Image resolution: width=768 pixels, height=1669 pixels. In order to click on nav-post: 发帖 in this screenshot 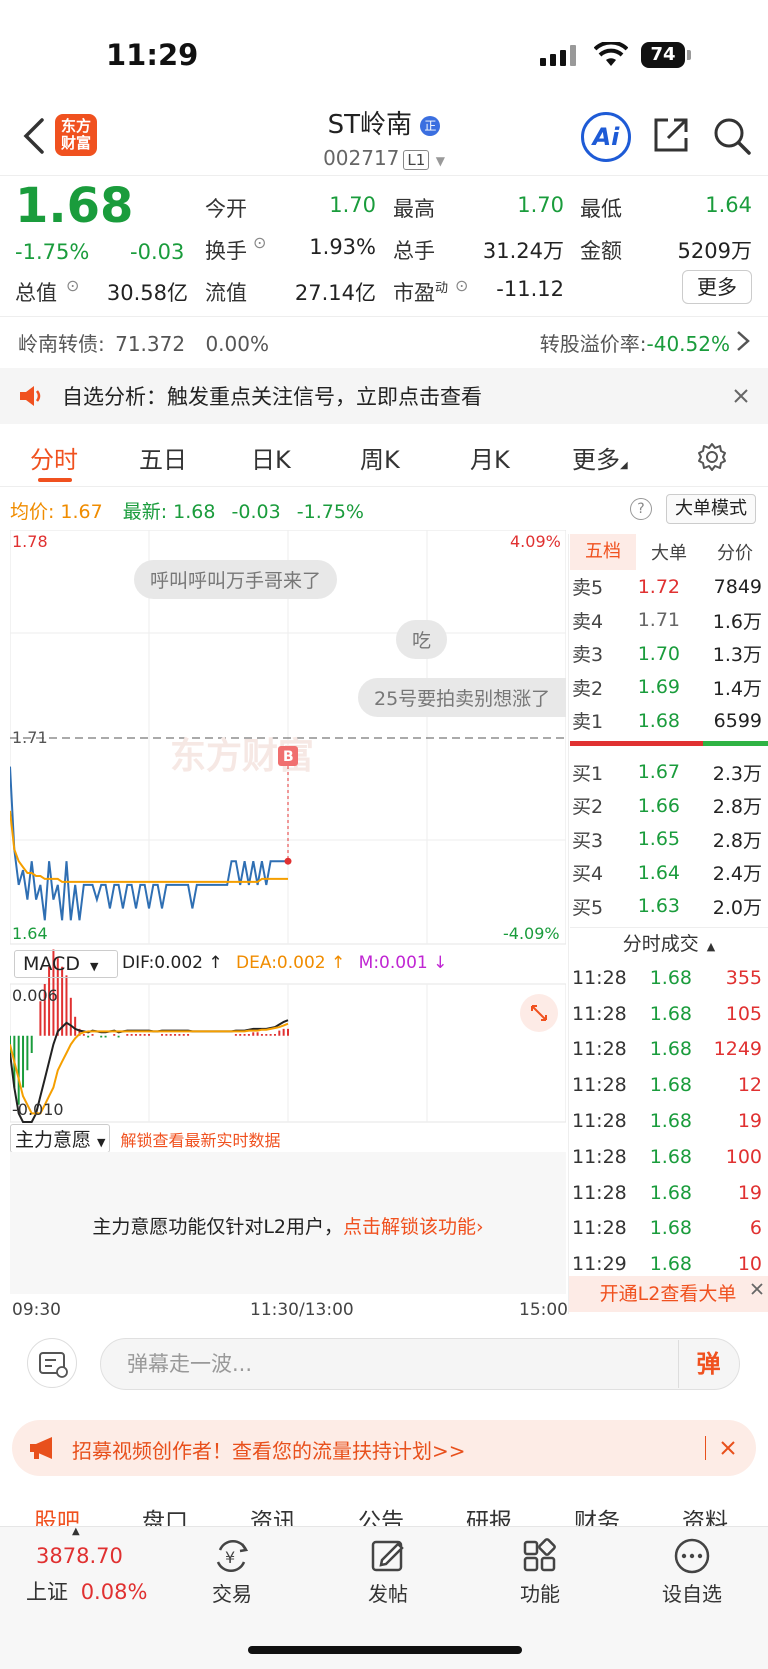, I will do `click(388, 1592)`.